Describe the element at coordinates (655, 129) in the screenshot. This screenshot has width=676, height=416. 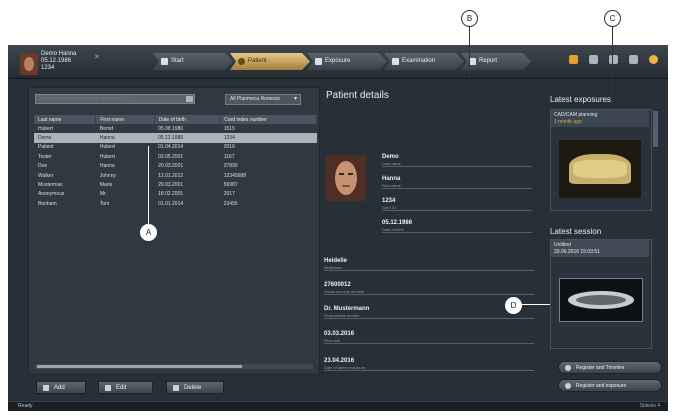
I see `exposures-scrollbar` at that location.